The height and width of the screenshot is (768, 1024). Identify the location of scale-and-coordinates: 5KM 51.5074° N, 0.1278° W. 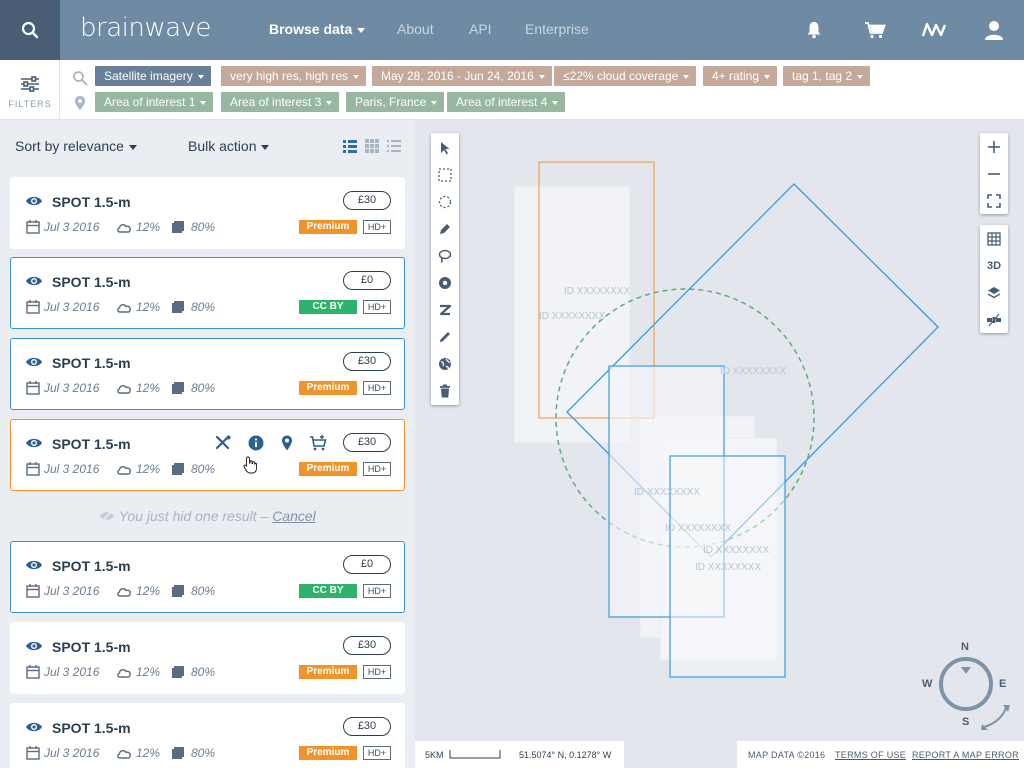
(519, 754).